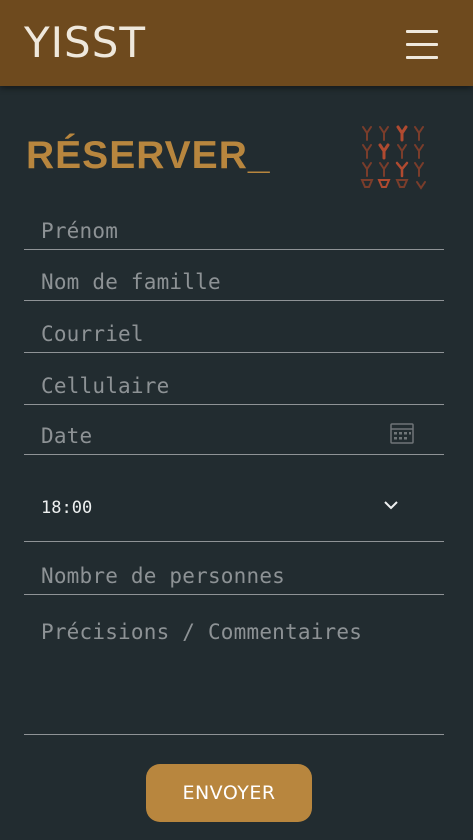 This screenshot has width=473, height=840. I want to click on first-name-input, so click(234, 230).